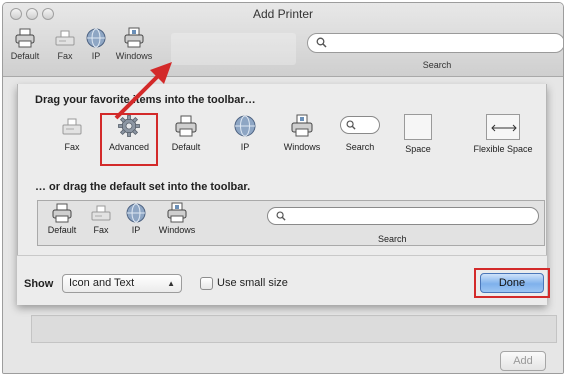  What do you see at coordinates (65, 56) in the screenshot?
I see `toolbar-item-label: Fax` at bounding box center [65, 56].